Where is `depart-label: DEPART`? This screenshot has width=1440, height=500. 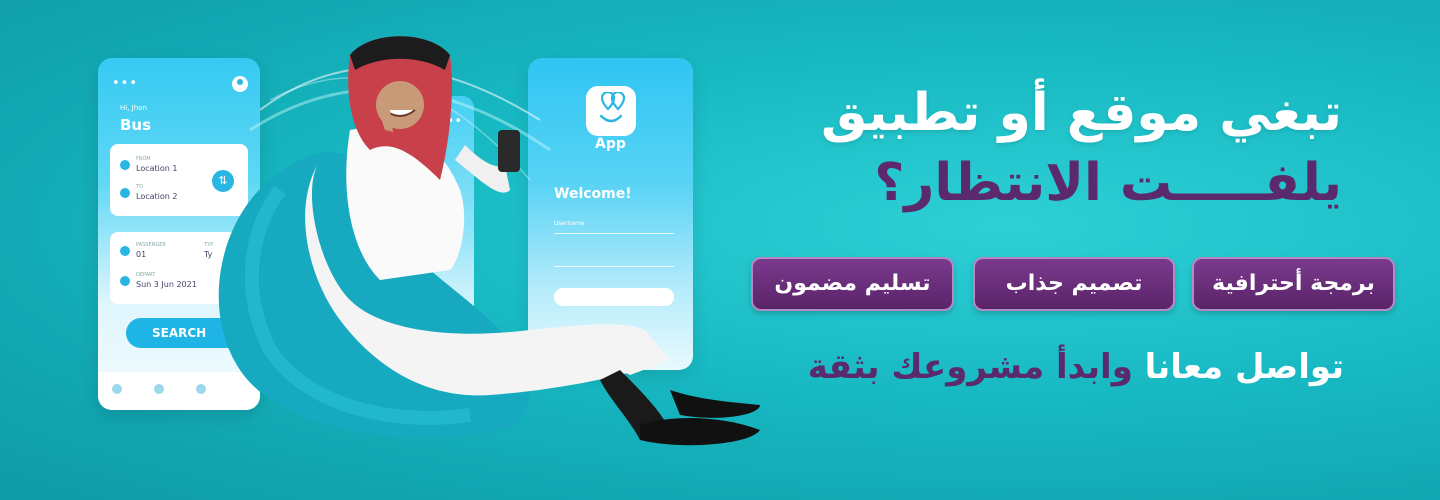 depart-label: DEPART is located at coordinates (146, 275).